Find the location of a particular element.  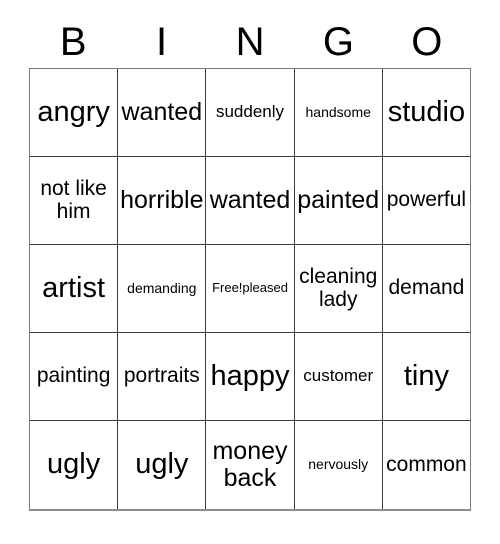

header-letter-g: G is located at coordinates (338, 42).